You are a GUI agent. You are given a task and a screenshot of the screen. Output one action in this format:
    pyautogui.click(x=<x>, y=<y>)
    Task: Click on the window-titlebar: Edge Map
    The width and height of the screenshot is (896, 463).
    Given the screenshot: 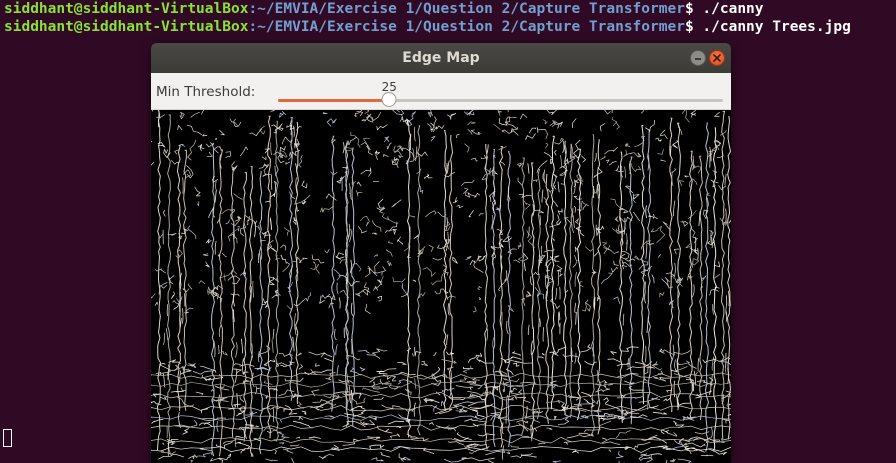 What is the action you would take?
    pyautogui.click(x=441, y=58)
    